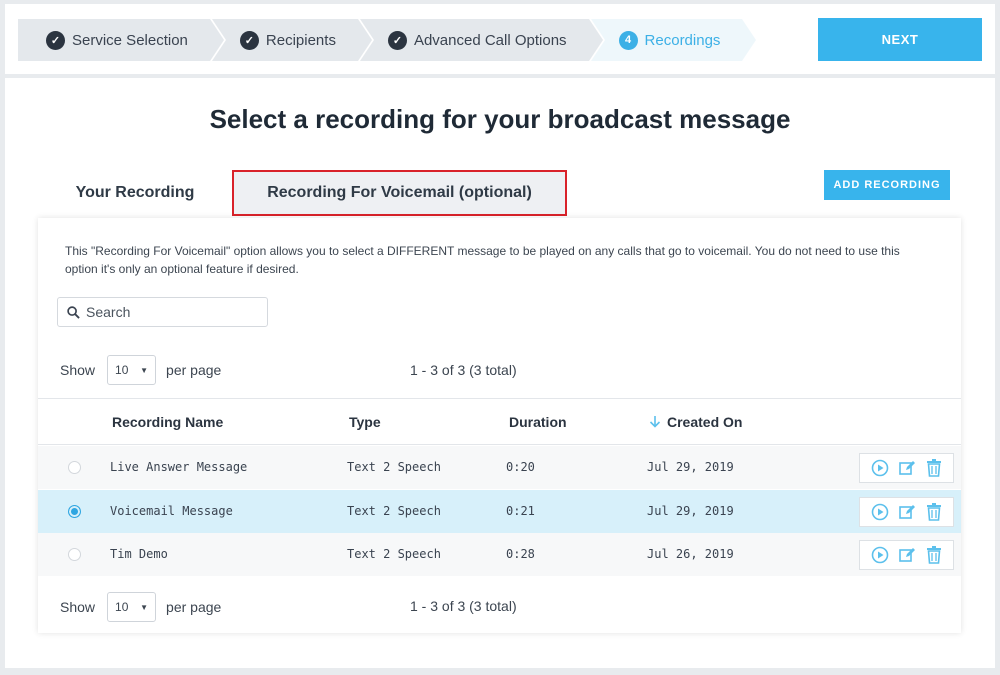 The image size is (1000, 675). What do you see at coordinates (73, 312) in the screenshot?
I see `search-icon` at bounding box center [73, 312].